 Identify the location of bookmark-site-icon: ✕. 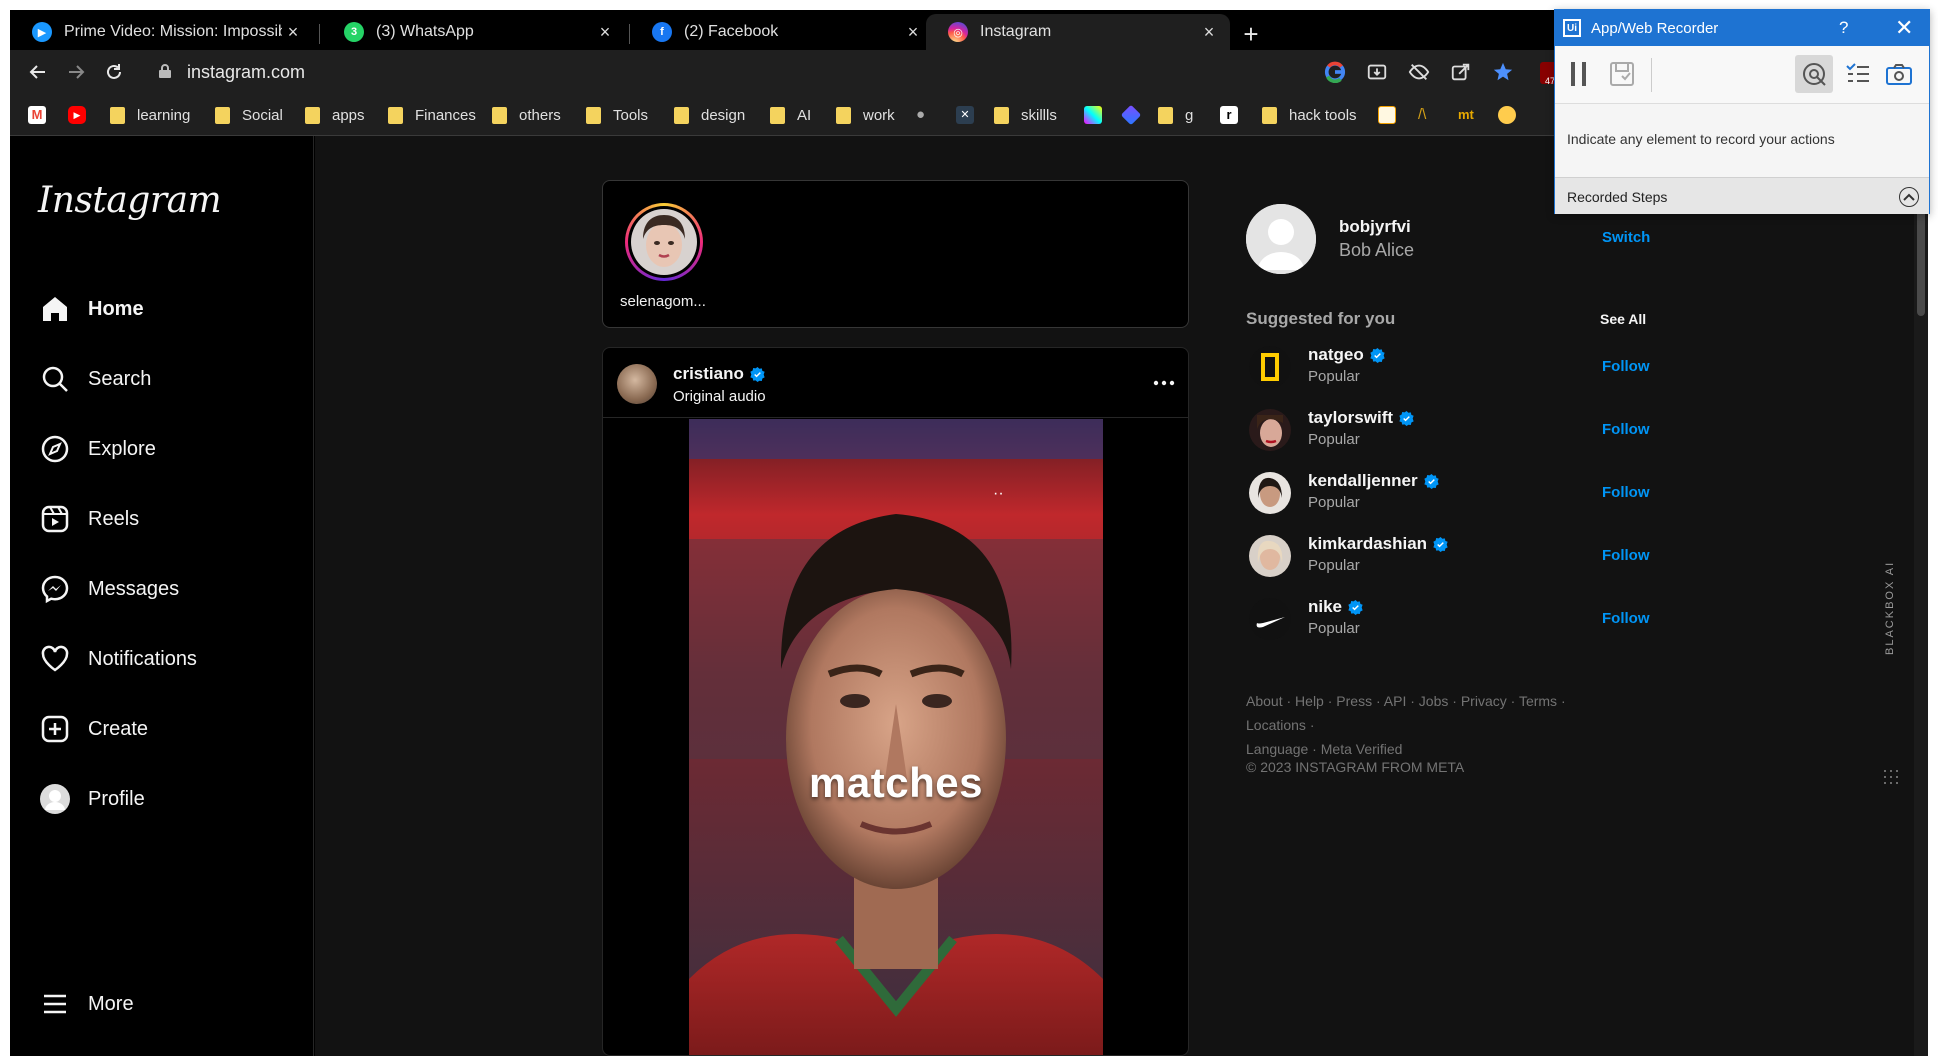
(965, 115).